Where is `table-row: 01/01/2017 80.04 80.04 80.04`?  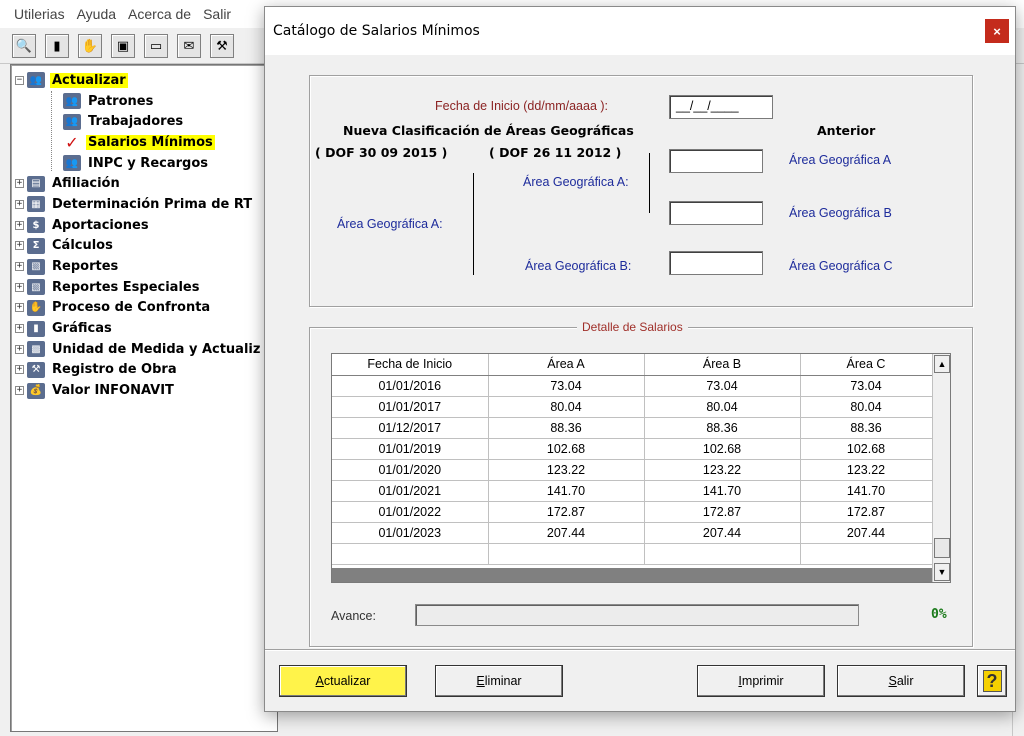 table-row: 01/01/2017 80.04 80.04 80.04 is located at coordinates (632, 407).